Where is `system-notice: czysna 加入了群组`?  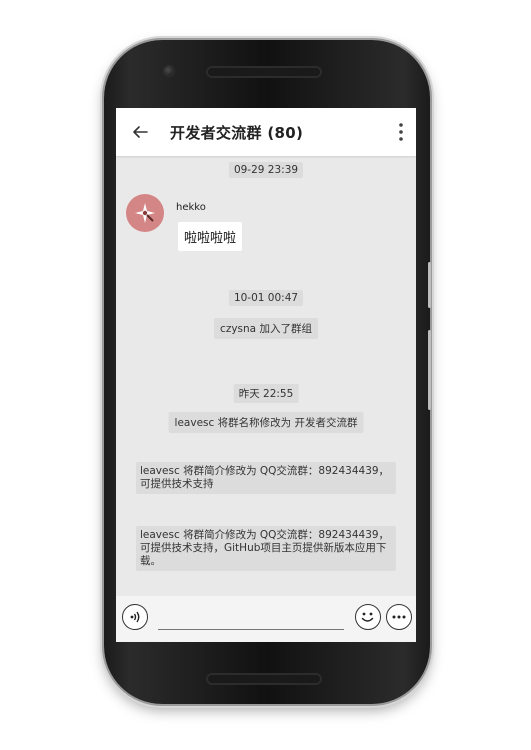
system-notice: czysna 加入了群组 is located at coordinates (266, 328).